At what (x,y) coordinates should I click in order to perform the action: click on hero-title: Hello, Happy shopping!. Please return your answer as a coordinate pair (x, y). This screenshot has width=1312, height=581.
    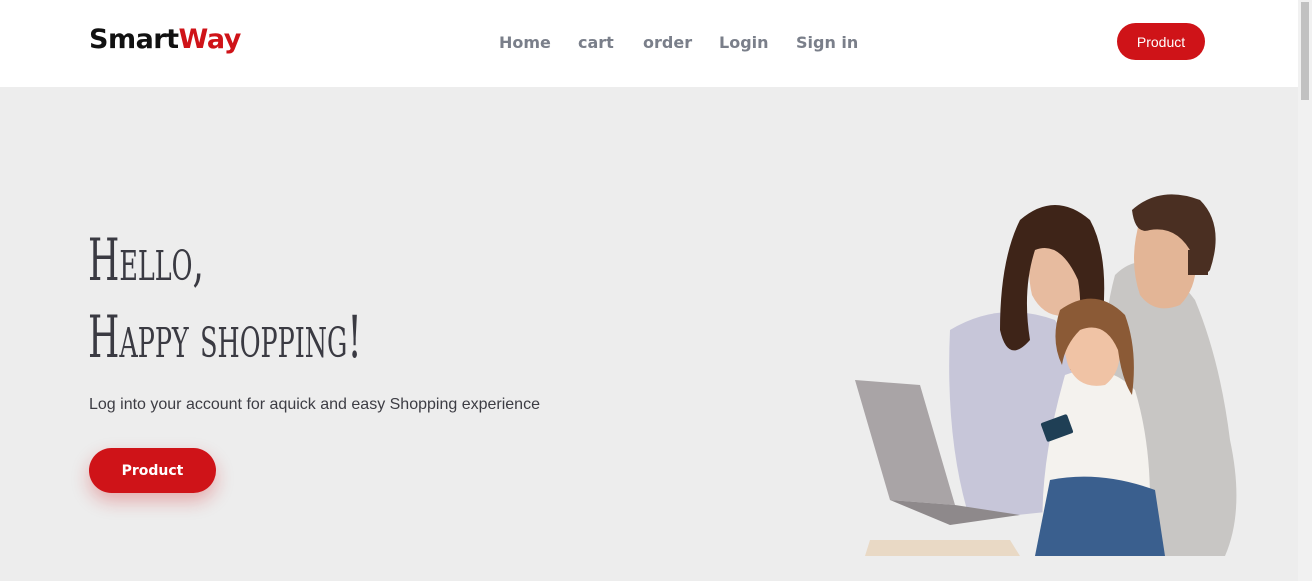
    Looking at the image, I should click on (225, 299).